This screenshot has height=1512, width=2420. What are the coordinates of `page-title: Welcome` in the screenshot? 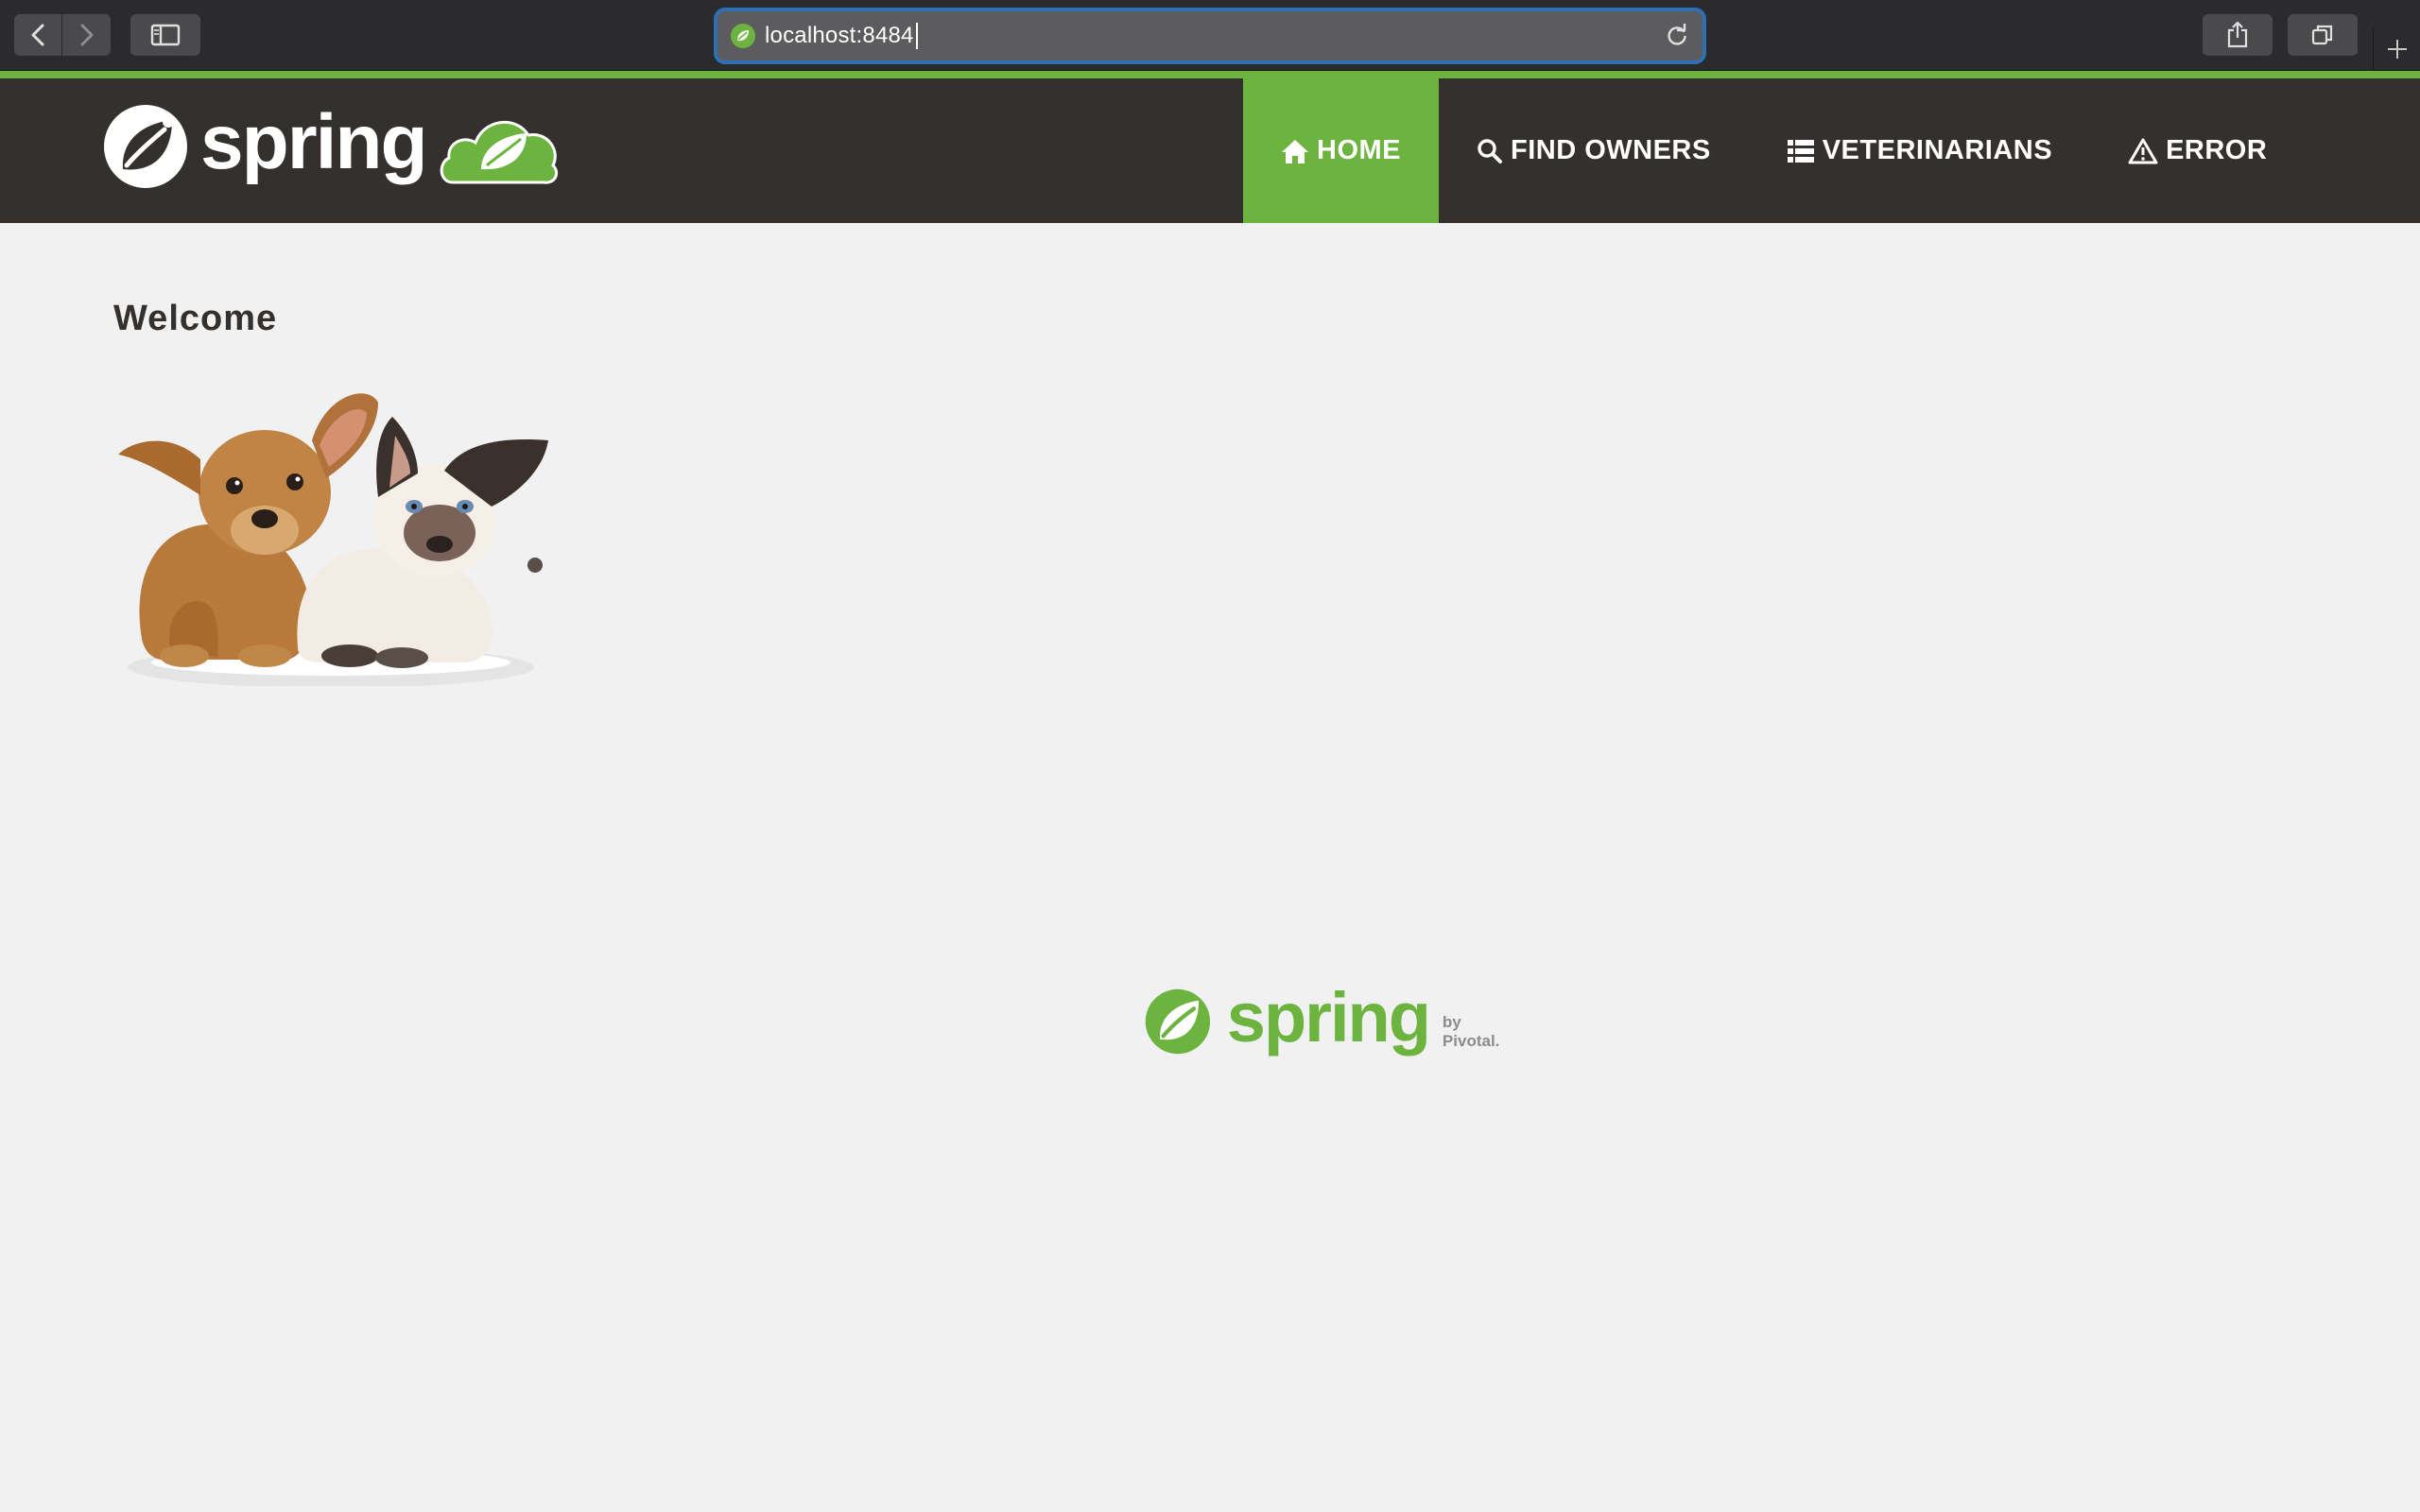 It's located at (195, 318).